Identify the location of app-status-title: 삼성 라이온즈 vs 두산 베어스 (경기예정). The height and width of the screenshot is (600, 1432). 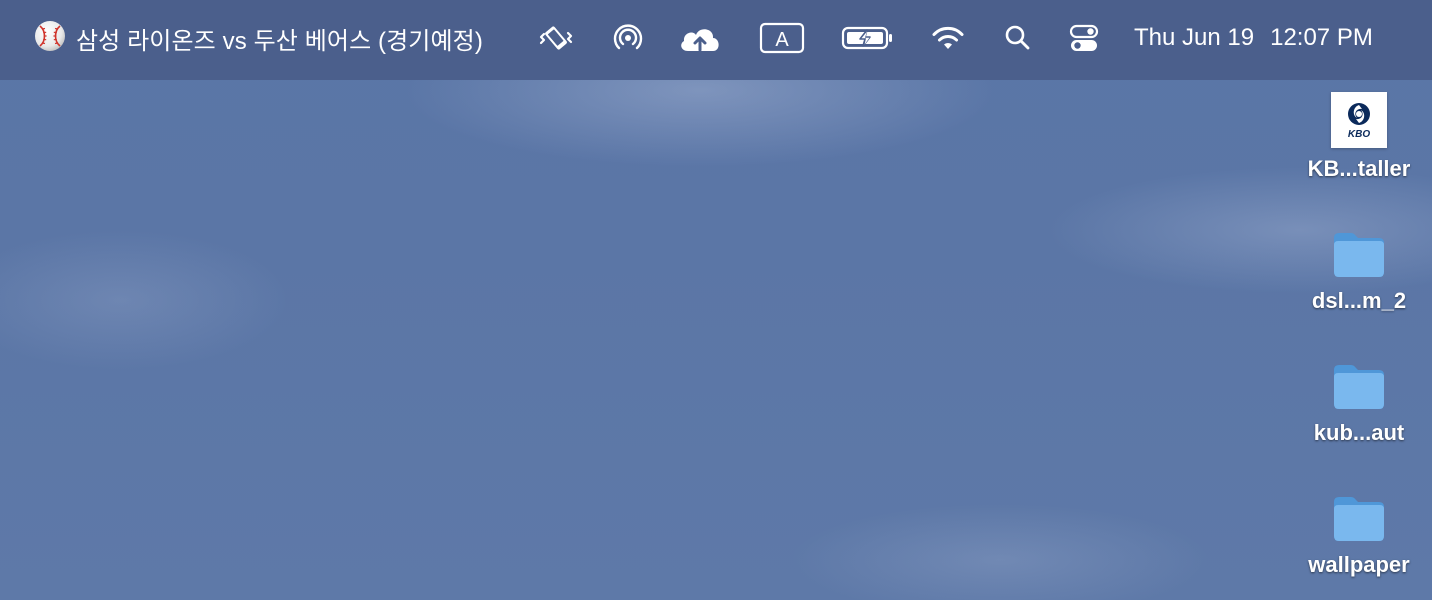
(279, 41).